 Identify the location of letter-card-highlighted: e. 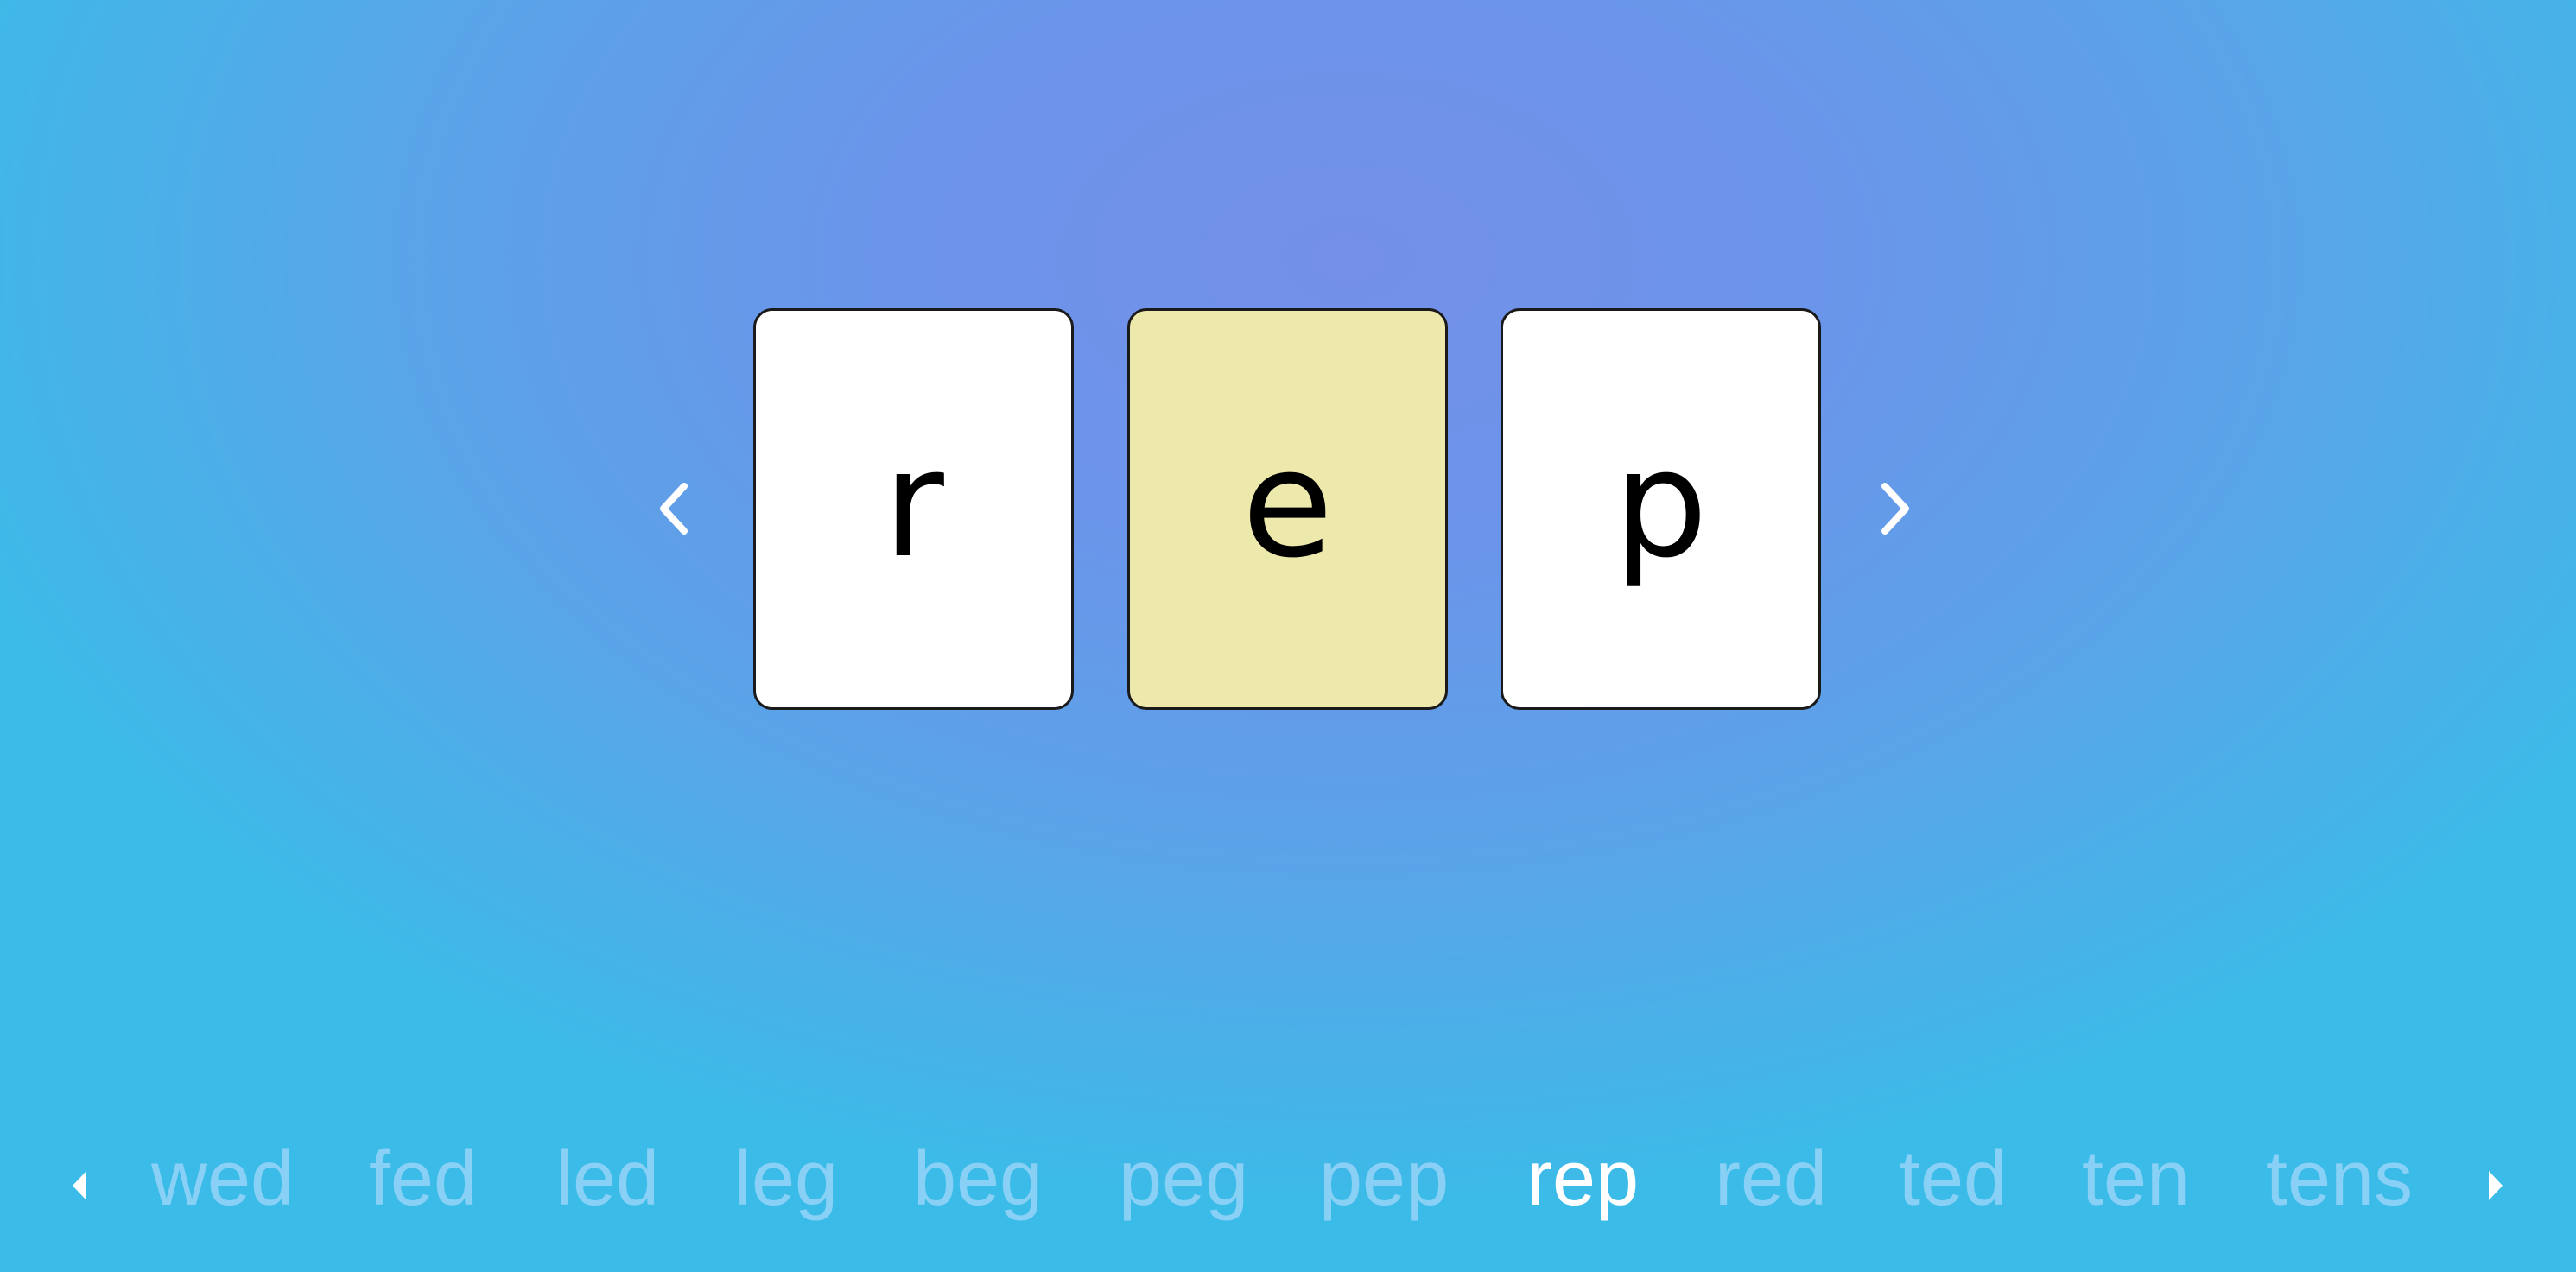
(1287, 509).